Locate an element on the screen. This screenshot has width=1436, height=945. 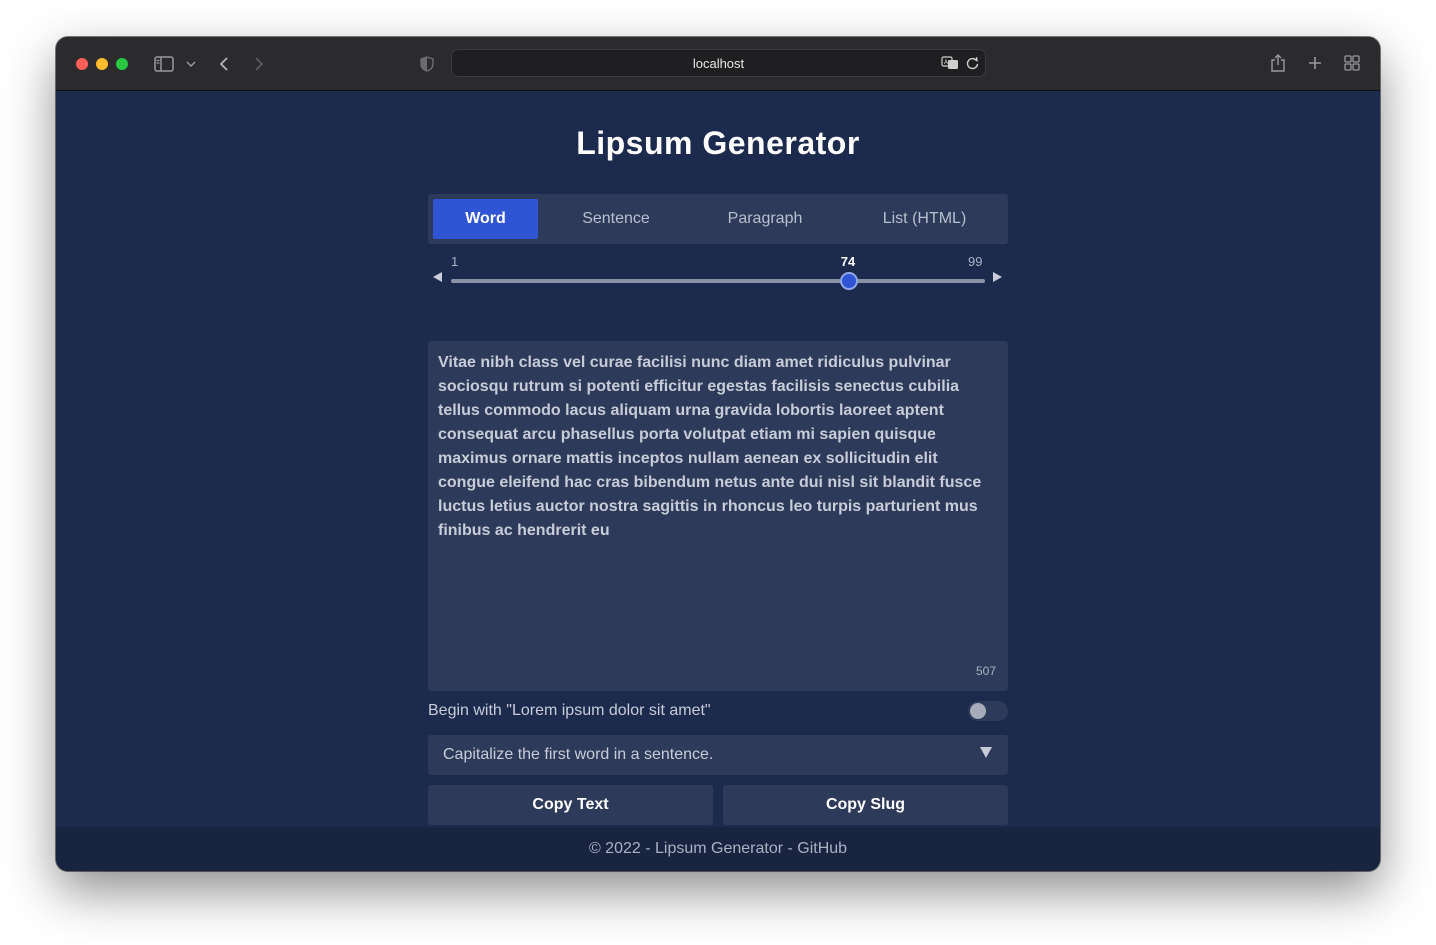
slider-increment-arrow is located at coordinates (997, 277).